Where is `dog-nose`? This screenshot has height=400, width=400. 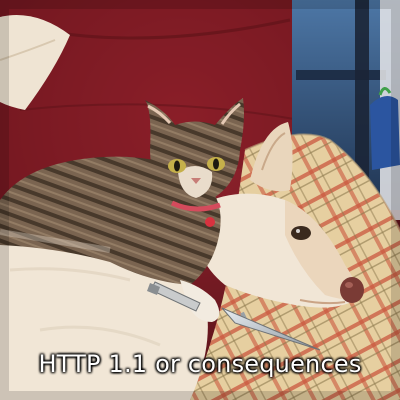
dog-nose is located at coordinates (352, 290).